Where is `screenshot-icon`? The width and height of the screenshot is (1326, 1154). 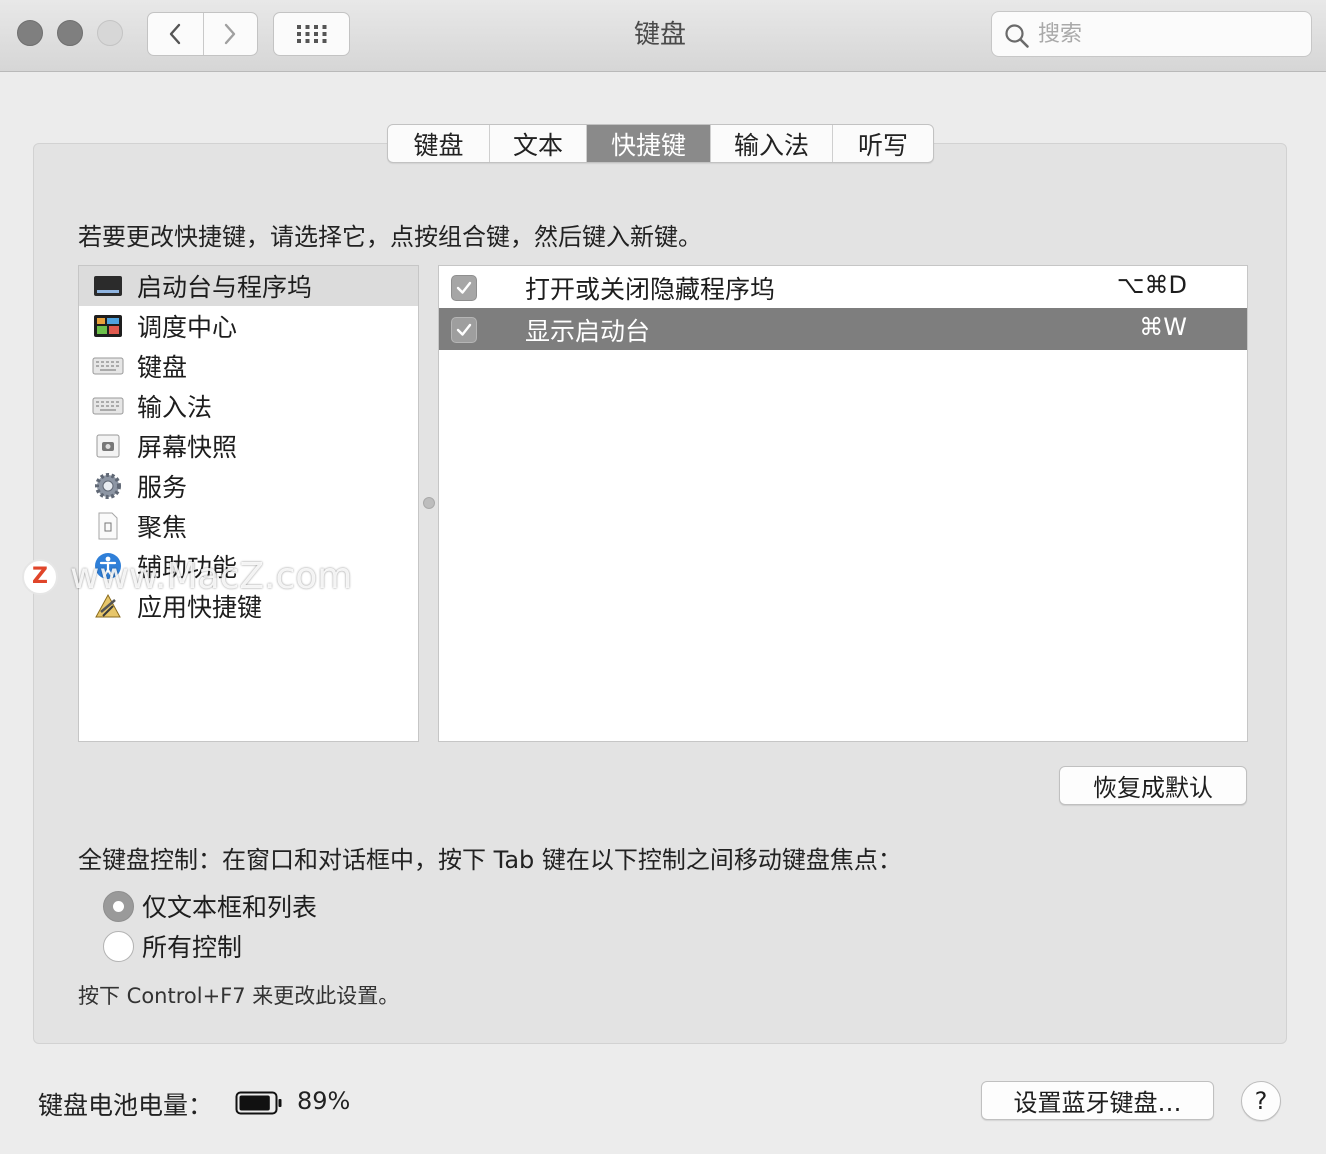
screenshot-icon is located at coordinates (108, 446).